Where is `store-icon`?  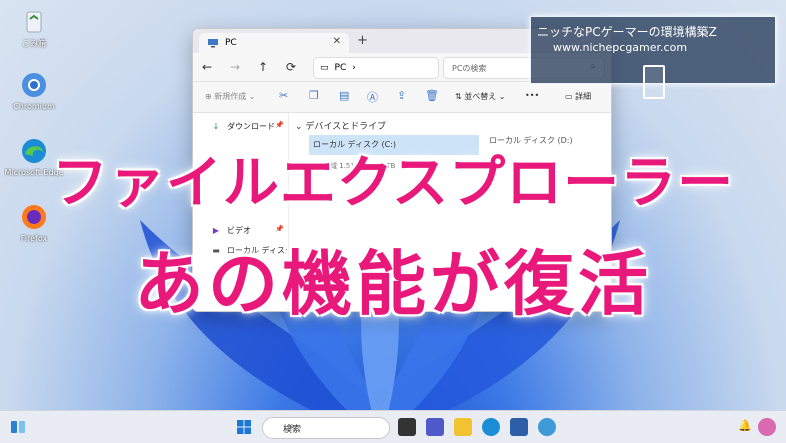 store-icon is located at coordinates (519, 427).